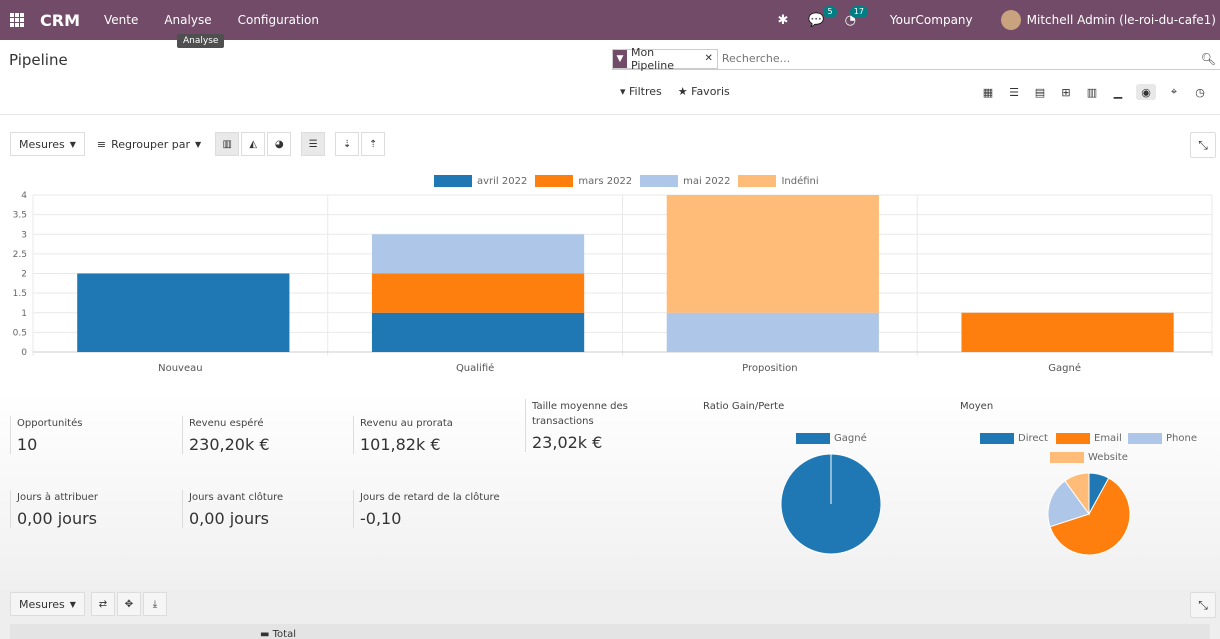  What do you see at coordinates (101, 144) in the screenshot?
I see `list-icon: ≡` at bounding box center [101, 144].